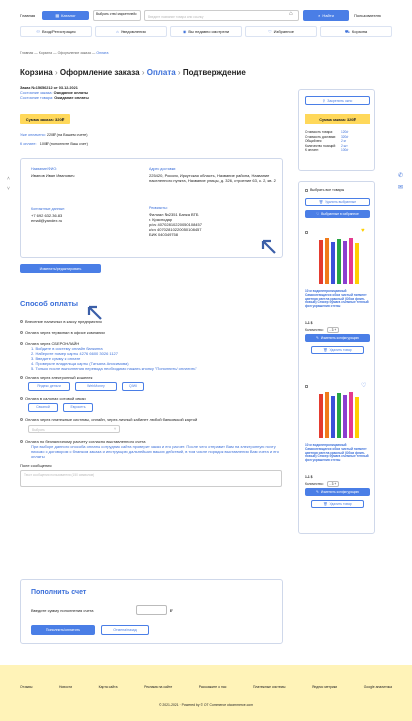 The width and height of the screenshot is (412, 721). Describe the element at coordinates (324, 687) in the screenshot. I see `footer-link: Яндекс метрики` at that location.